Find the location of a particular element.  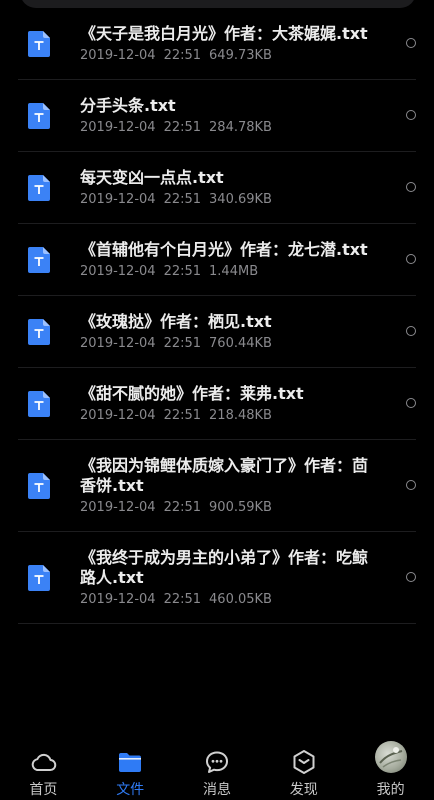

file-size: 900.59KB is located at coordinates (240, 507).